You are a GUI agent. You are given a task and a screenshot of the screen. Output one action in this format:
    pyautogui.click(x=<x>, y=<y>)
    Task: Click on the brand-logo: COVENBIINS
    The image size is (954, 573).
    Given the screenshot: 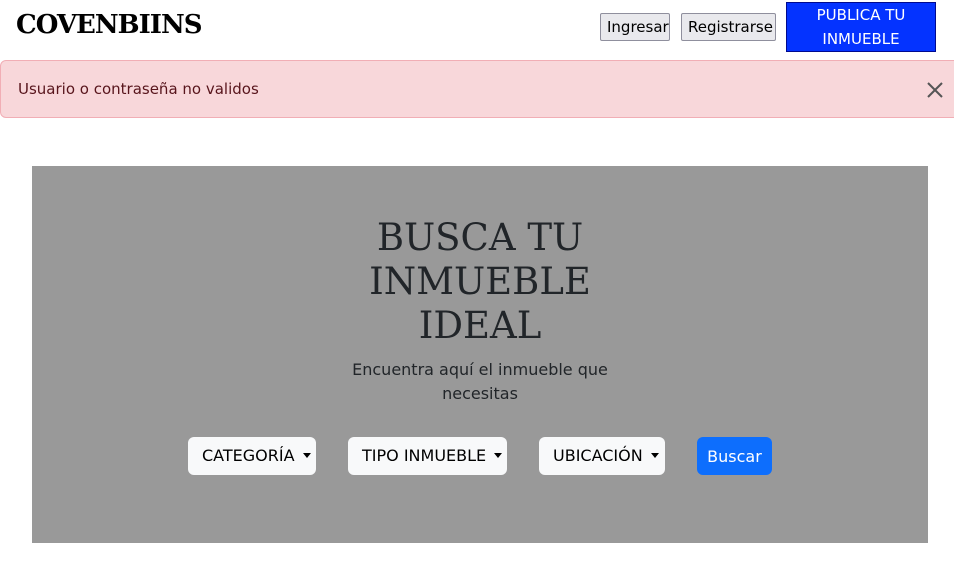 What is the action you would take?
    pyautogui.click(x=109, y=25)
    